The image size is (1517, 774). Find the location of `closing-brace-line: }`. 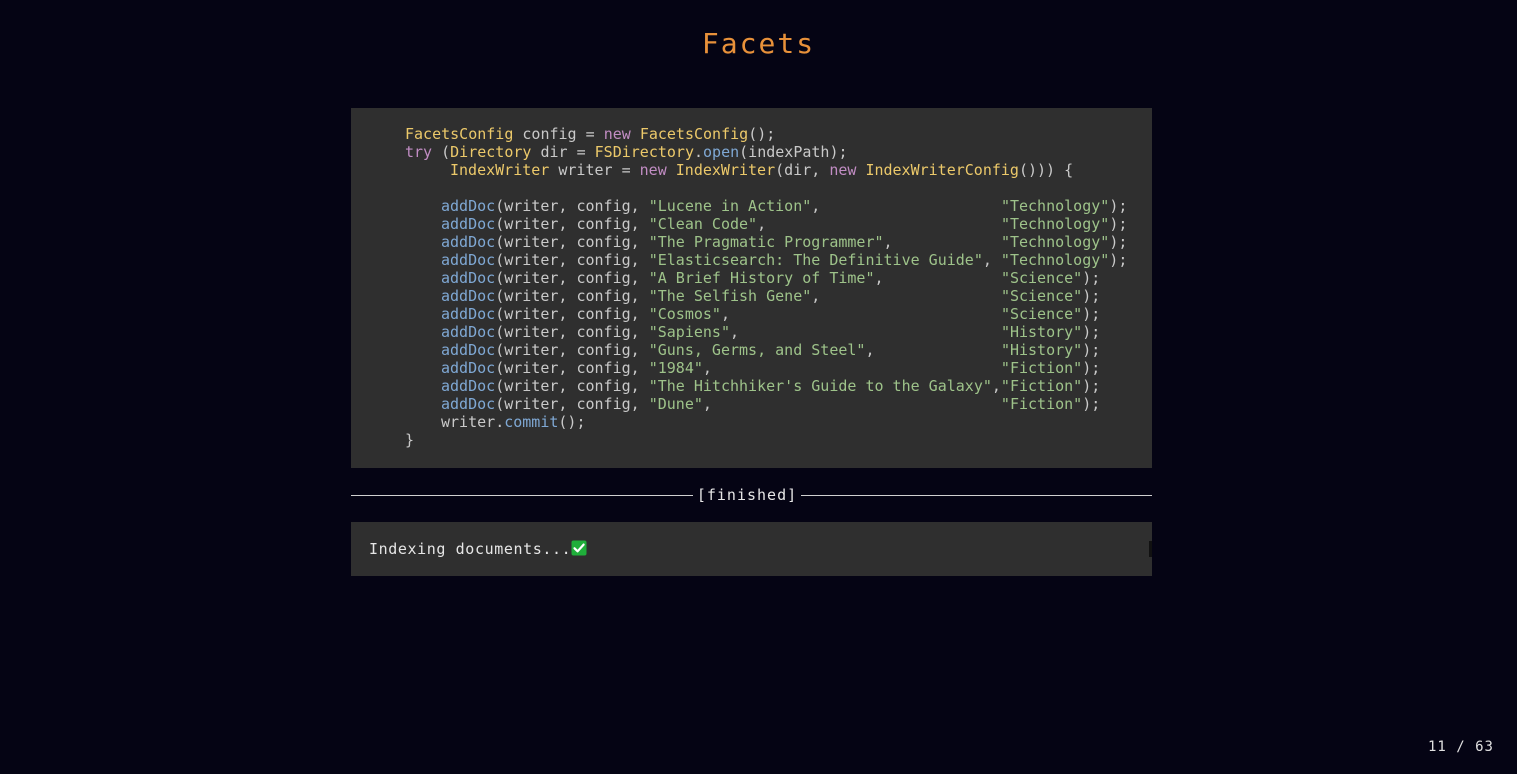

closing-brace-line: } is located at coordinates (409, 440).